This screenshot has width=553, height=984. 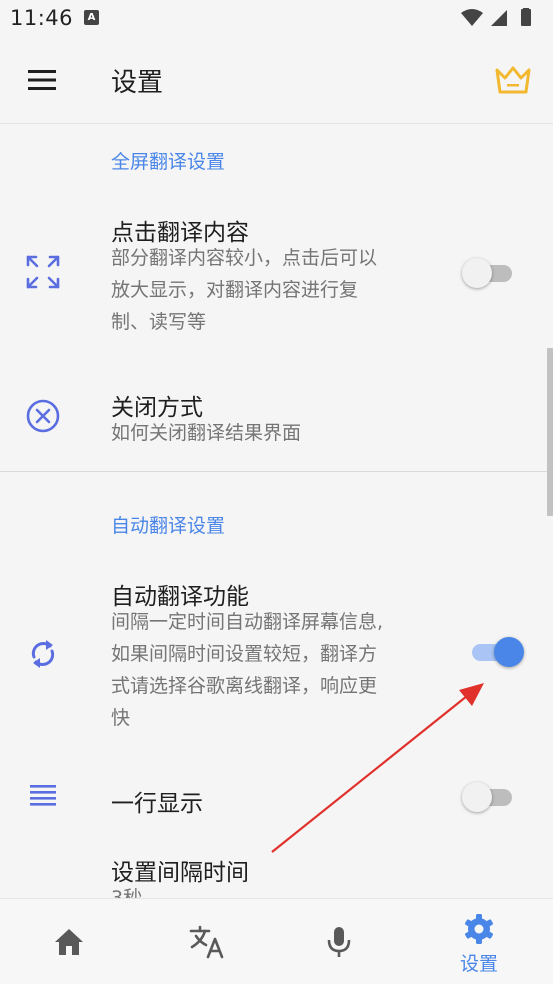 I want to click on section-header-fullscreen: 全屏翻译设置, so click(x=168, y=162).